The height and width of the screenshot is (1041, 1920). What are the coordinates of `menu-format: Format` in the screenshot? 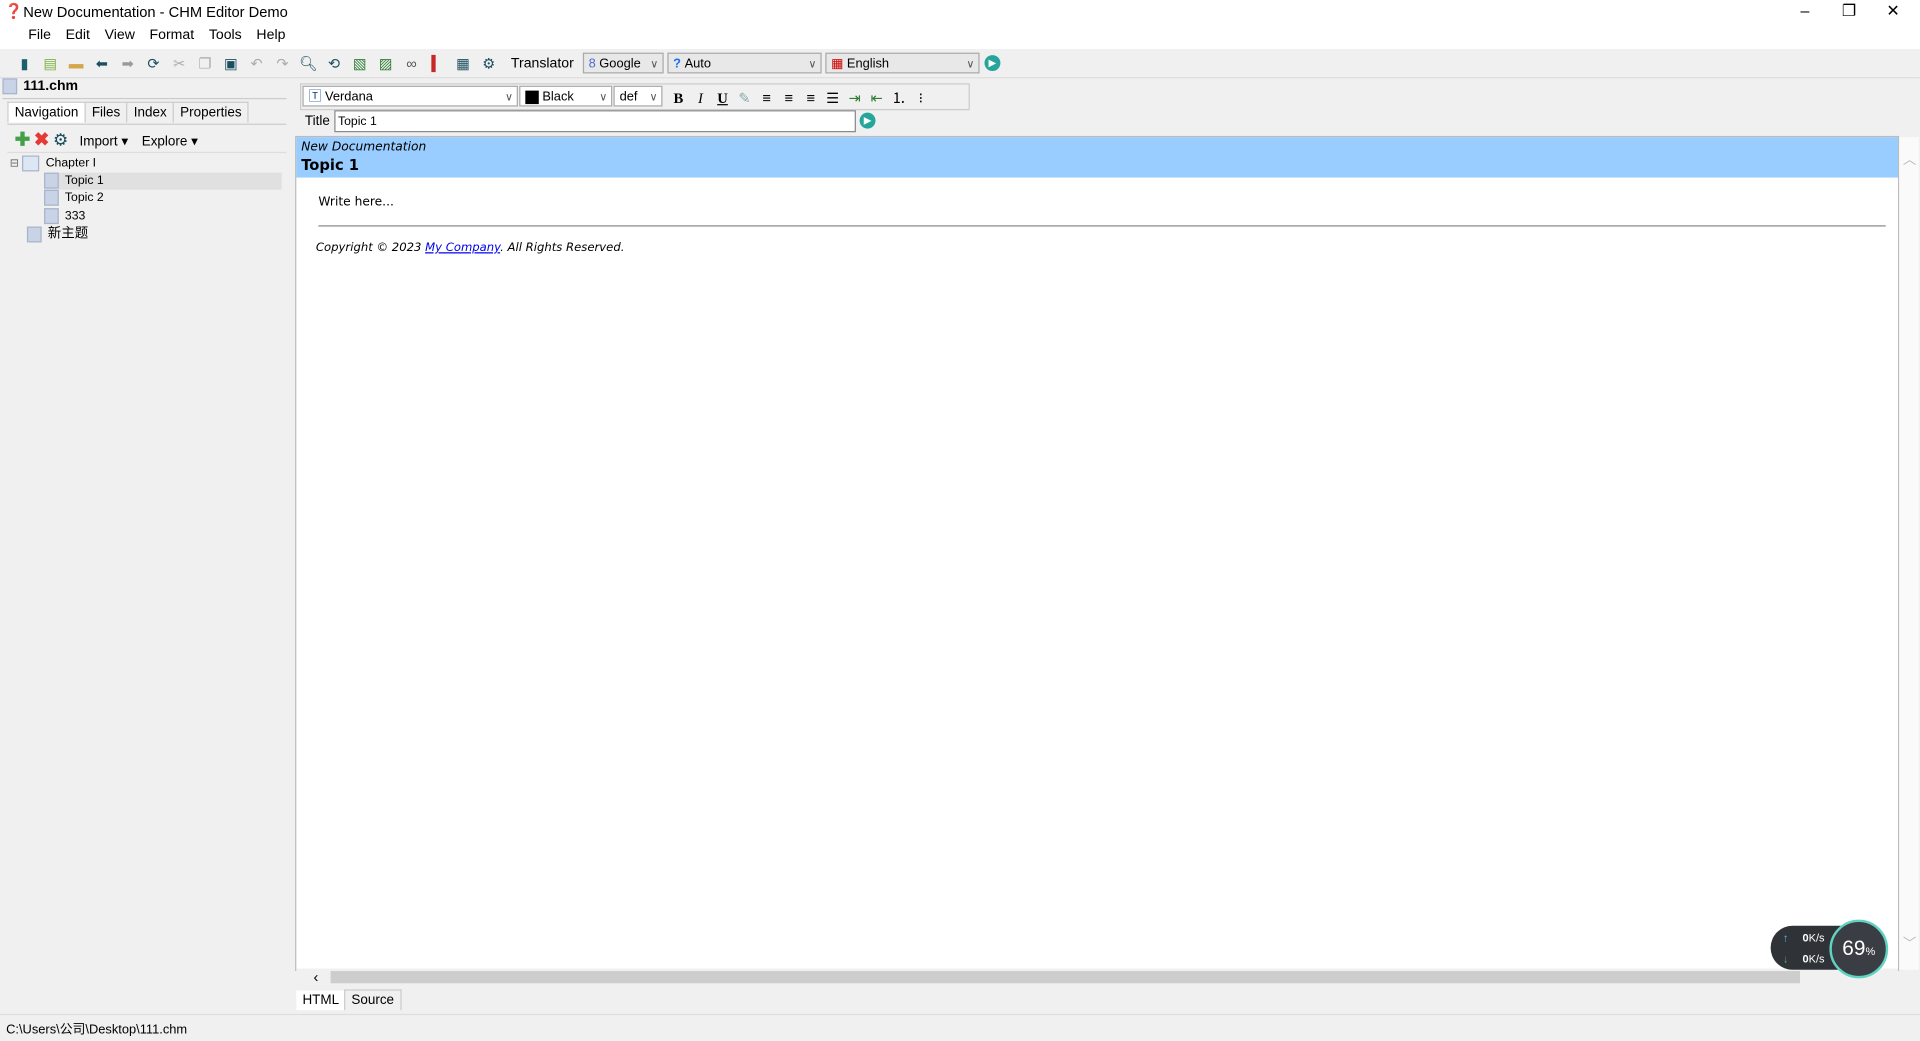 It's located at (171, 35).